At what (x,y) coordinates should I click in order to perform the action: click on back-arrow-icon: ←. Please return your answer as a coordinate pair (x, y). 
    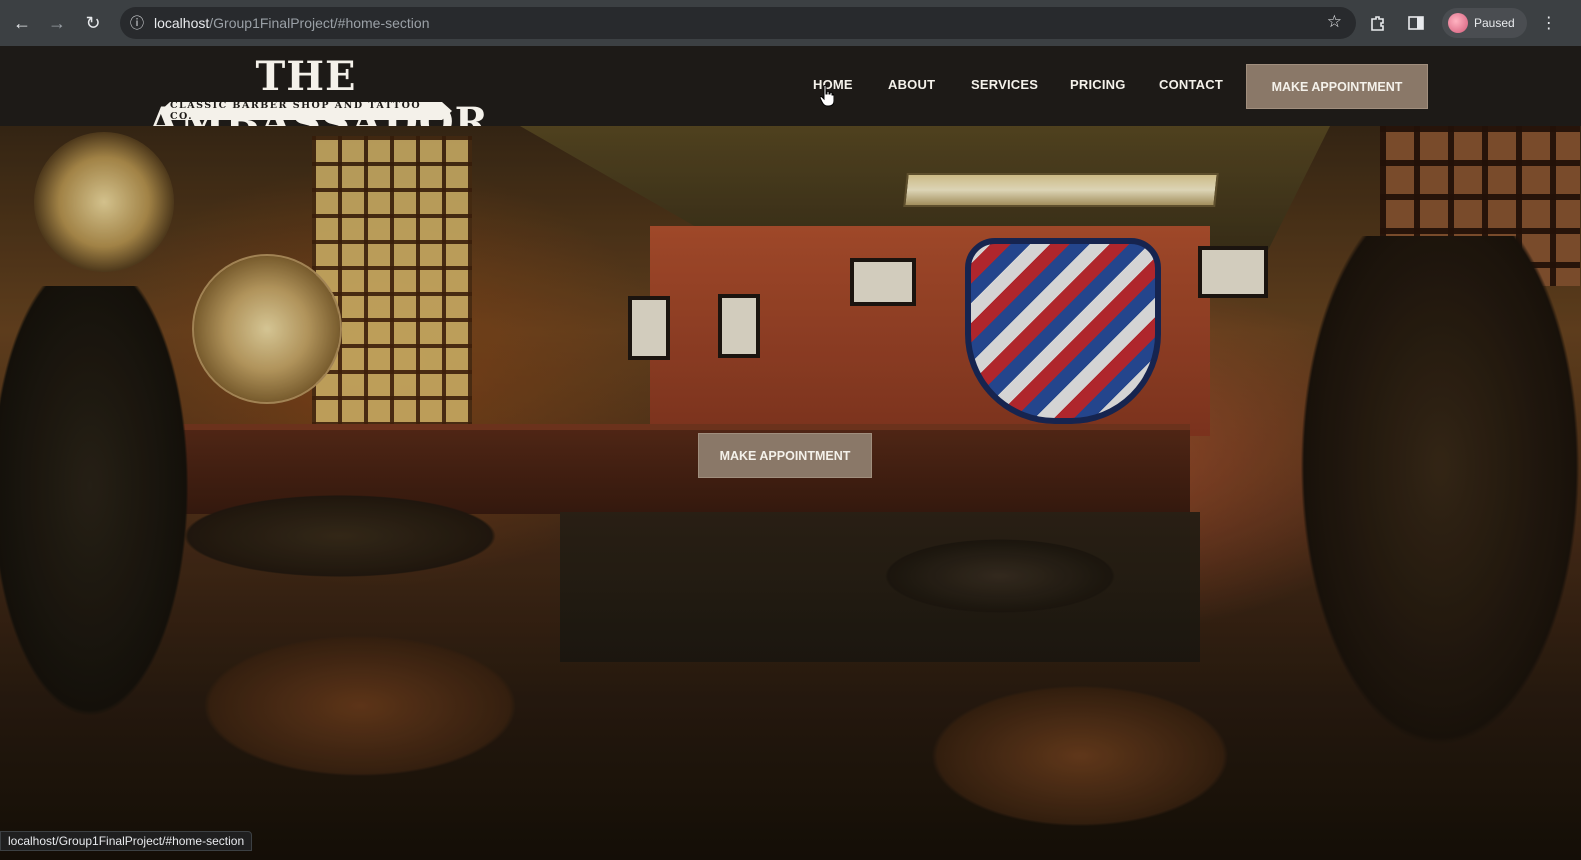
    Looking at the image, I should click on (22, 23).